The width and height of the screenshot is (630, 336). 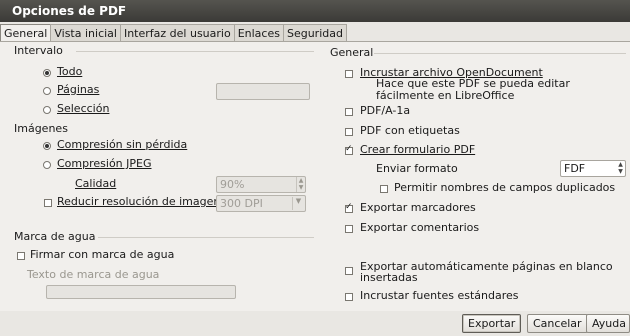 I want to click on jpeg-label: Compresión JPEG, so click(x=104, y=163).